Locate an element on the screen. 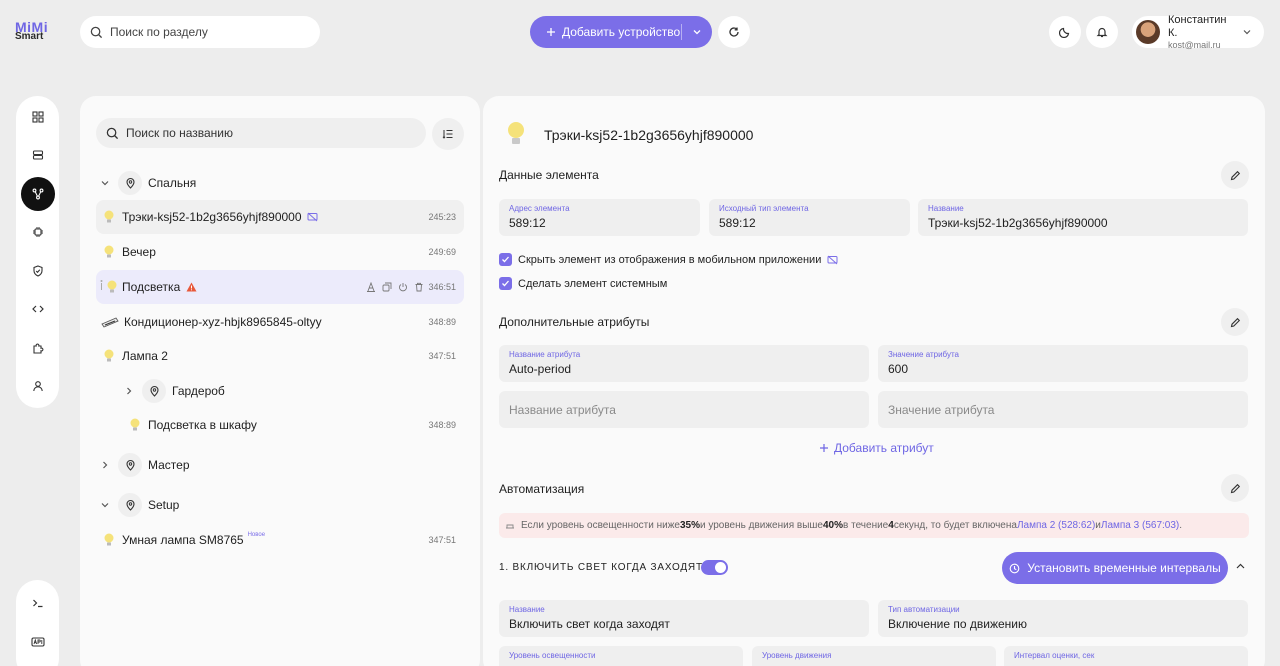 The width and height of the screenshot is (1280, 666). tree-row-label: Кондиционер-xyz-hbjk8965845-oltyy is located at coordinates (223, 322).